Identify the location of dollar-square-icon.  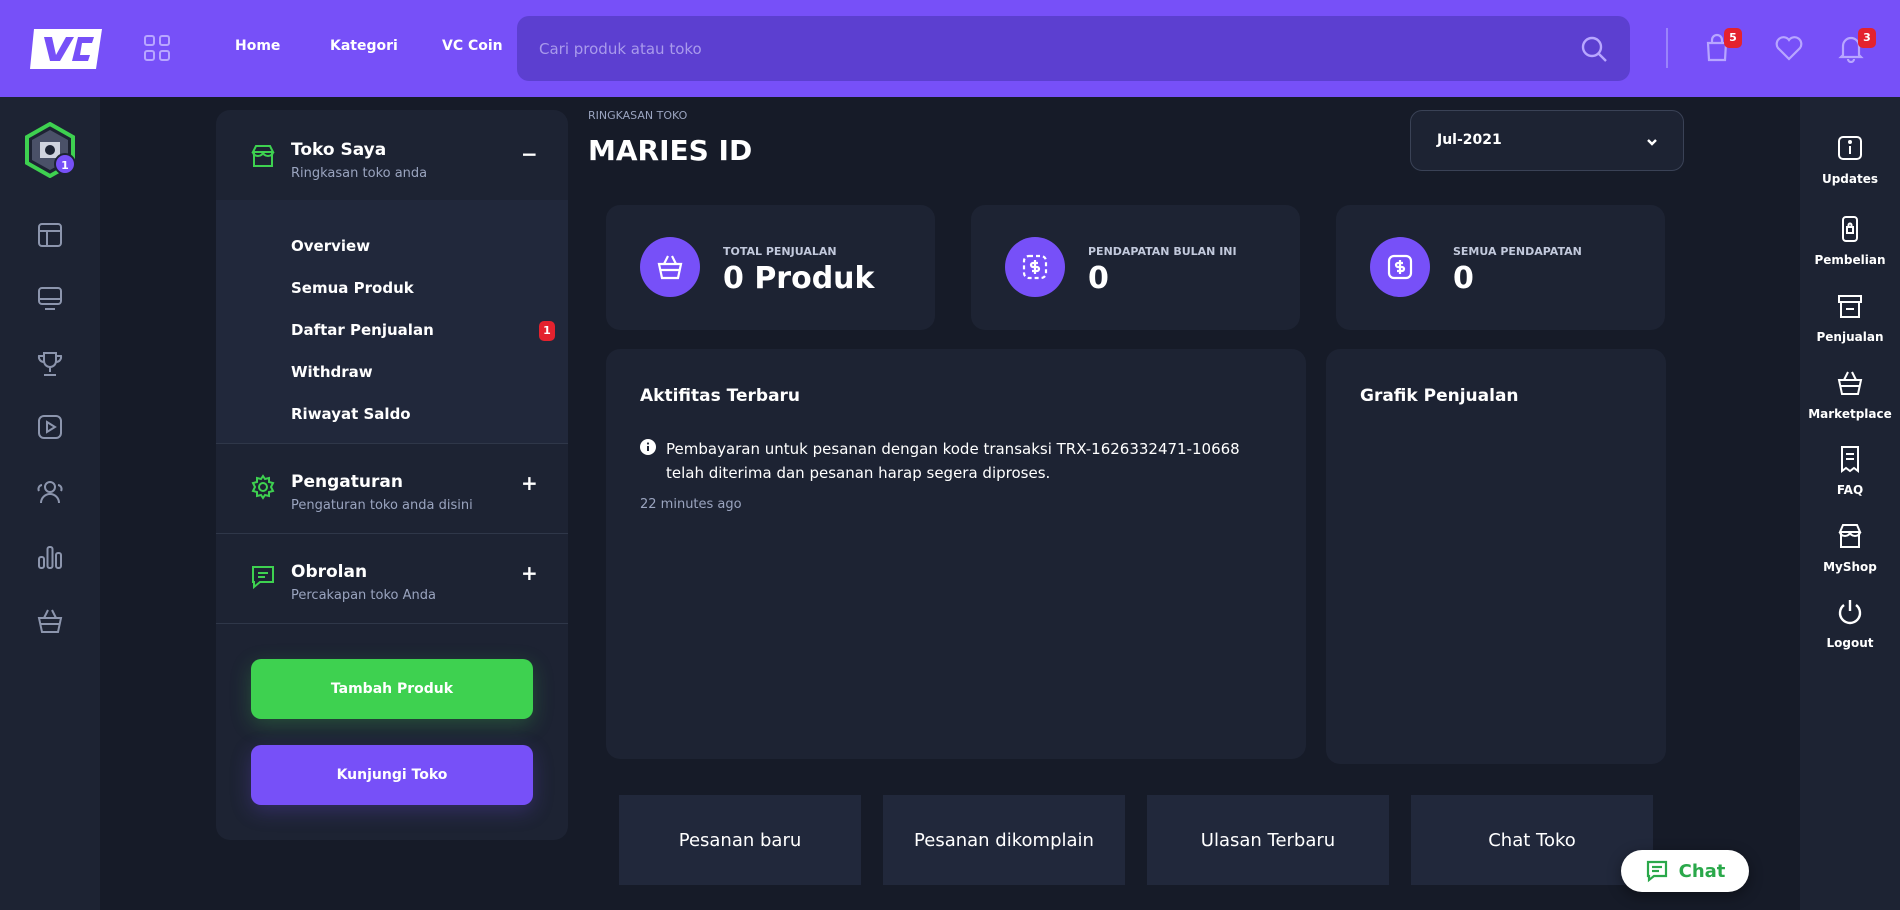
(1400, 267).